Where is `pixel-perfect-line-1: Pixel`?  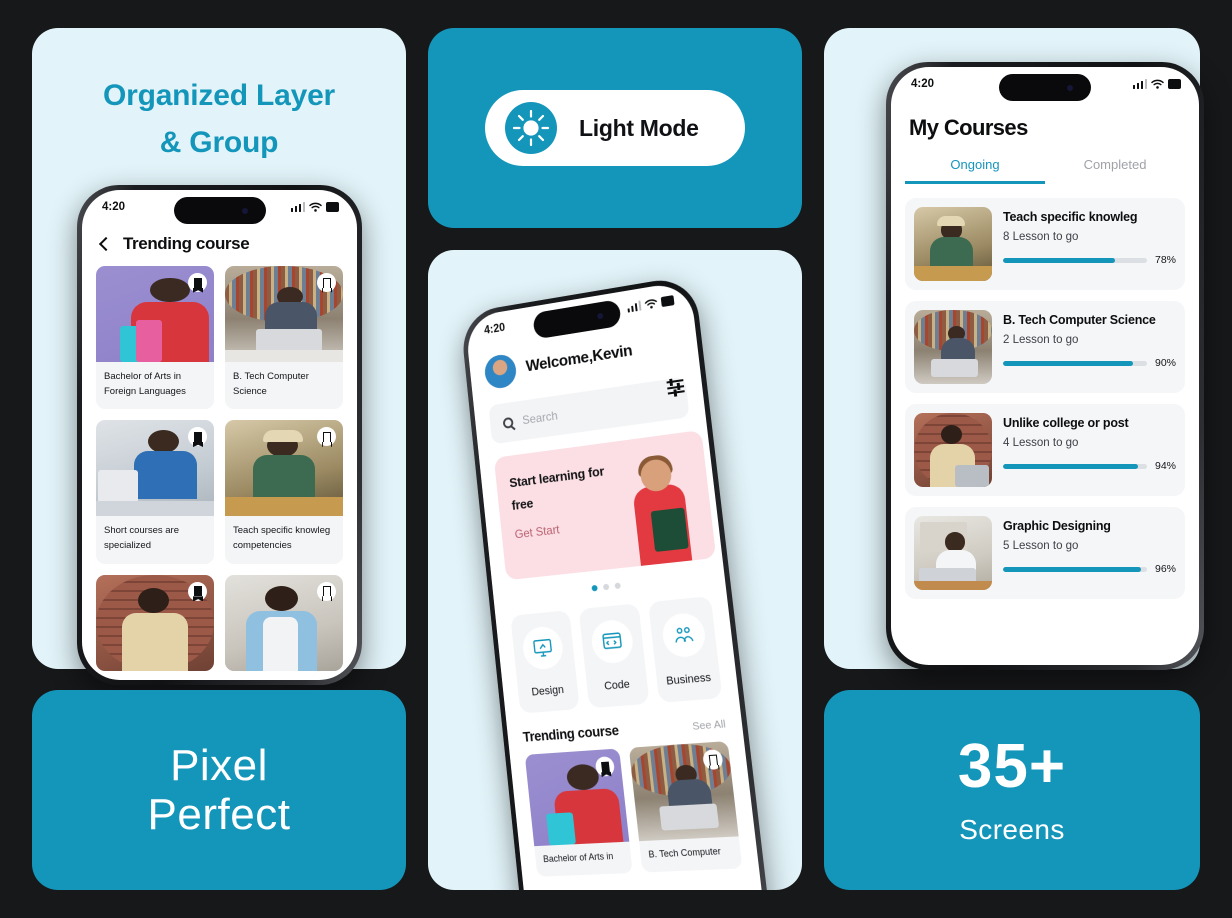 pixel-perfect-line-1: Pixel is located at coordinates (219, 765).